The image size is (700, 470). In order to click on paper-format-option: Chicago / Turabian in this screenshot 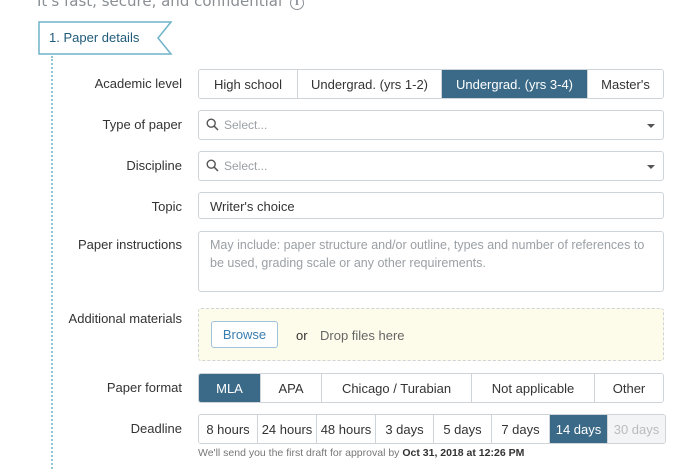, I will do `click(397, 388)`.